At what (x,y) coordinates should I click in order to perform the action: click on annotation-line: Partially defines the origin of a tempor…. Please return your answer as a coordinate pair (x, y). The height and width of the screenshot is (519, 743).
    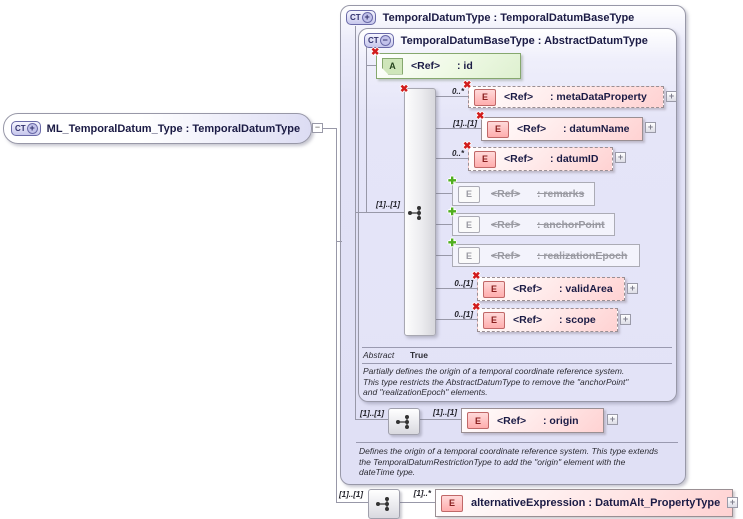
    Looking at the image, I should click on (494, 371).